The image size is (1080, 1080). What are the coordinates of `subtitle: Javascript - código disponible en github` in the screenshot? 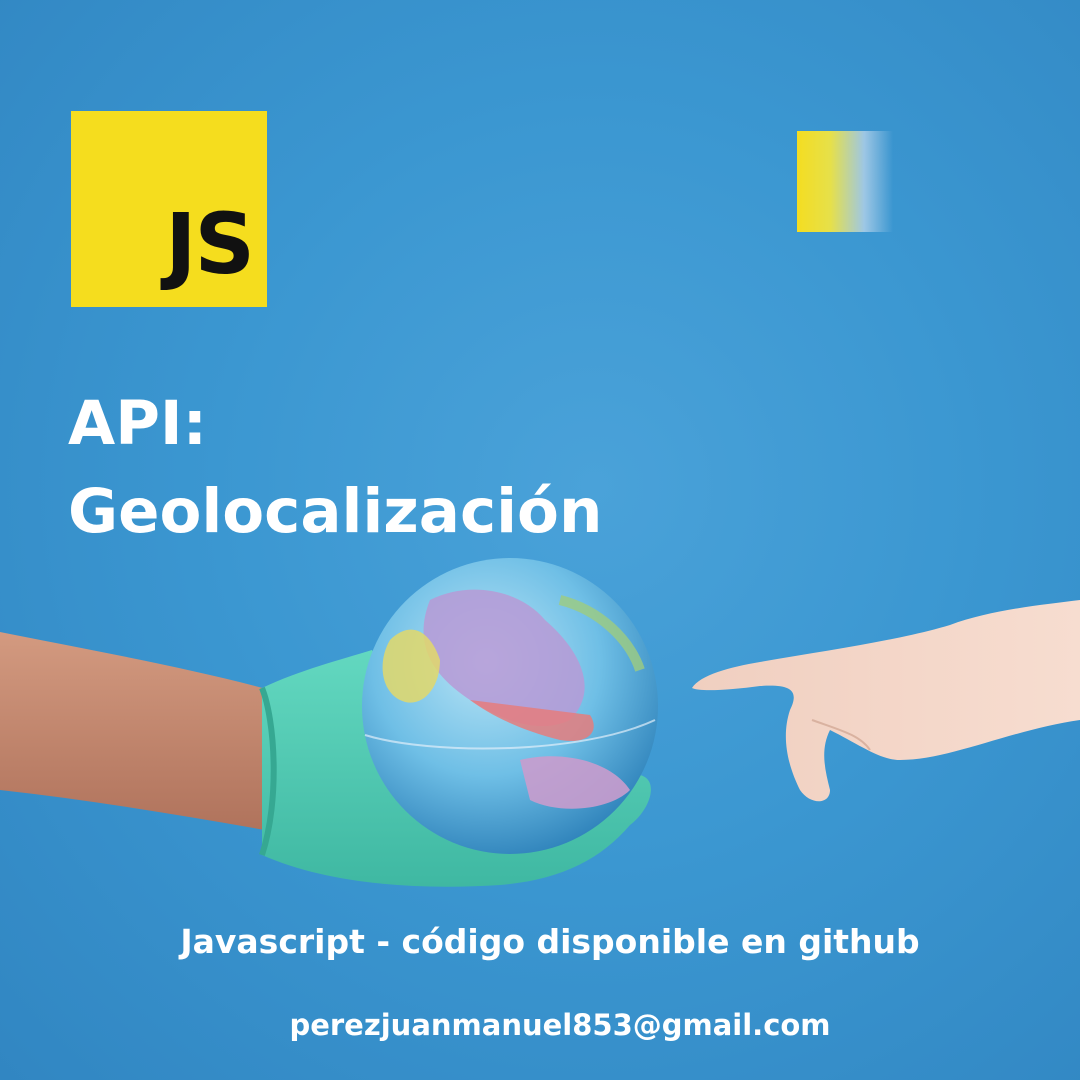 It's located at (550, 941).